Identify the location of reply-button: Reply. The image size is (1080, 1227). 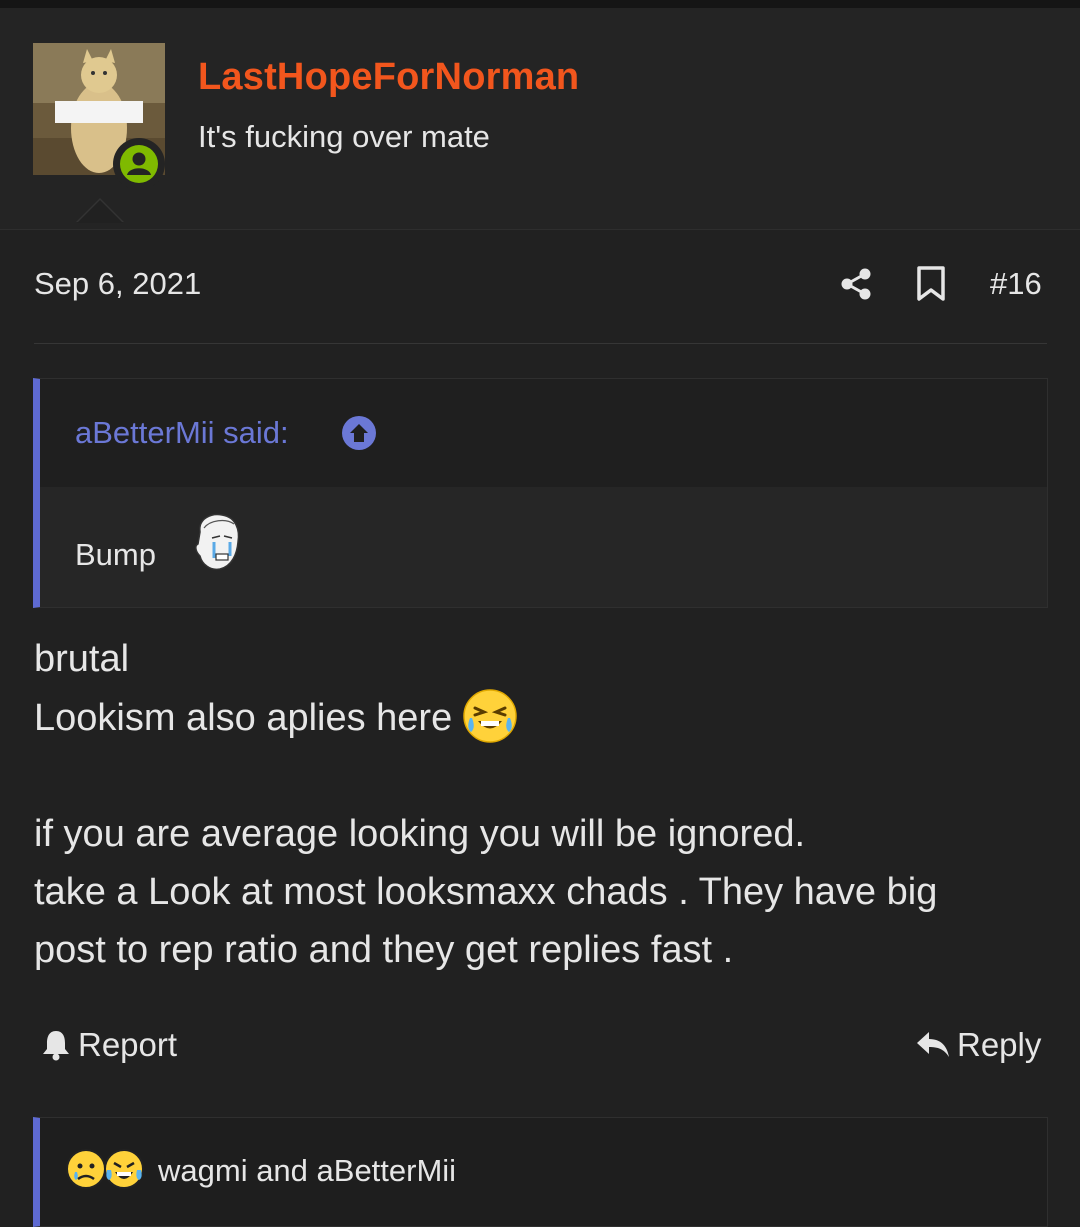
(978, 1045).